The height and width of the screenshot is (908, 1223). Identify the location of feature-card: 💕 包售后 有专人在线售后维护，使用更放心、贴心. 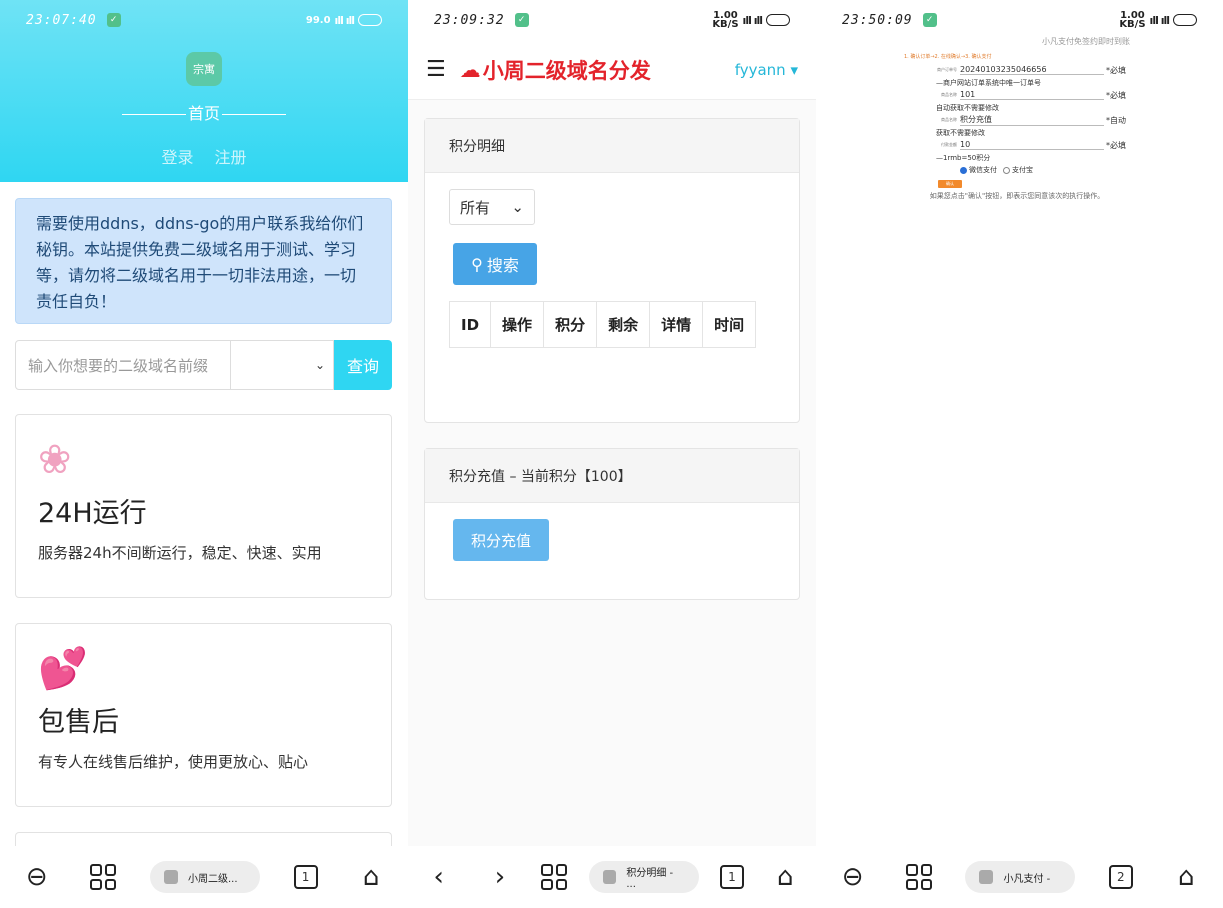
(203, 715).